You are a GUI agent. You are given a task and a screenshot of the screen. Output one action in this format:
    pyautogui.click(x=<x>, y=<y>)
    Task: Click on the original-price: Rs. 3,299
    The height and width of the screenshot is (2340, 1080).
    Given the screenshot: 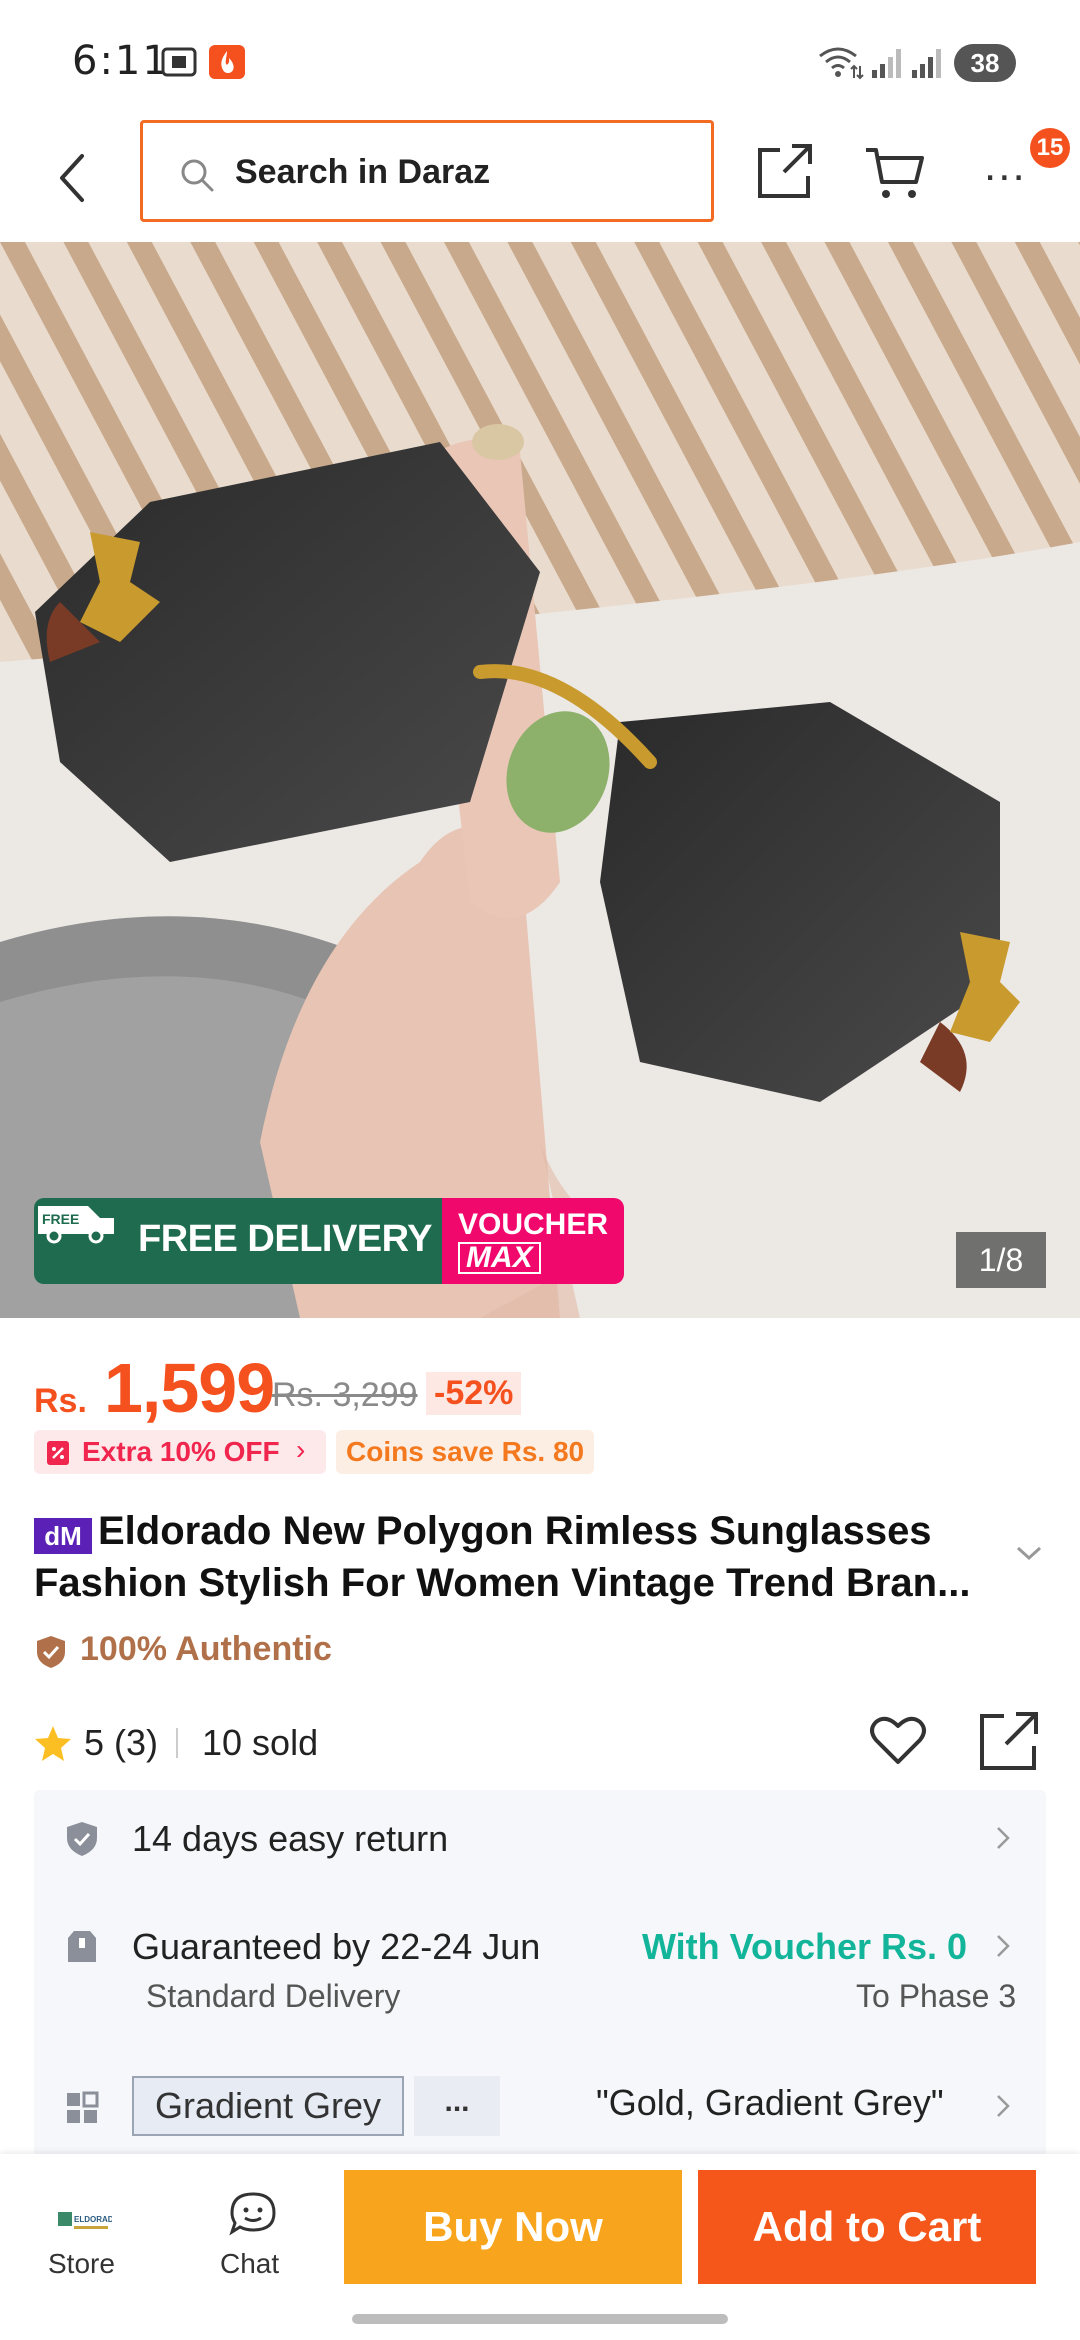 What is the action you would take?
    pyautogui.click(x=345, y=1395)
    